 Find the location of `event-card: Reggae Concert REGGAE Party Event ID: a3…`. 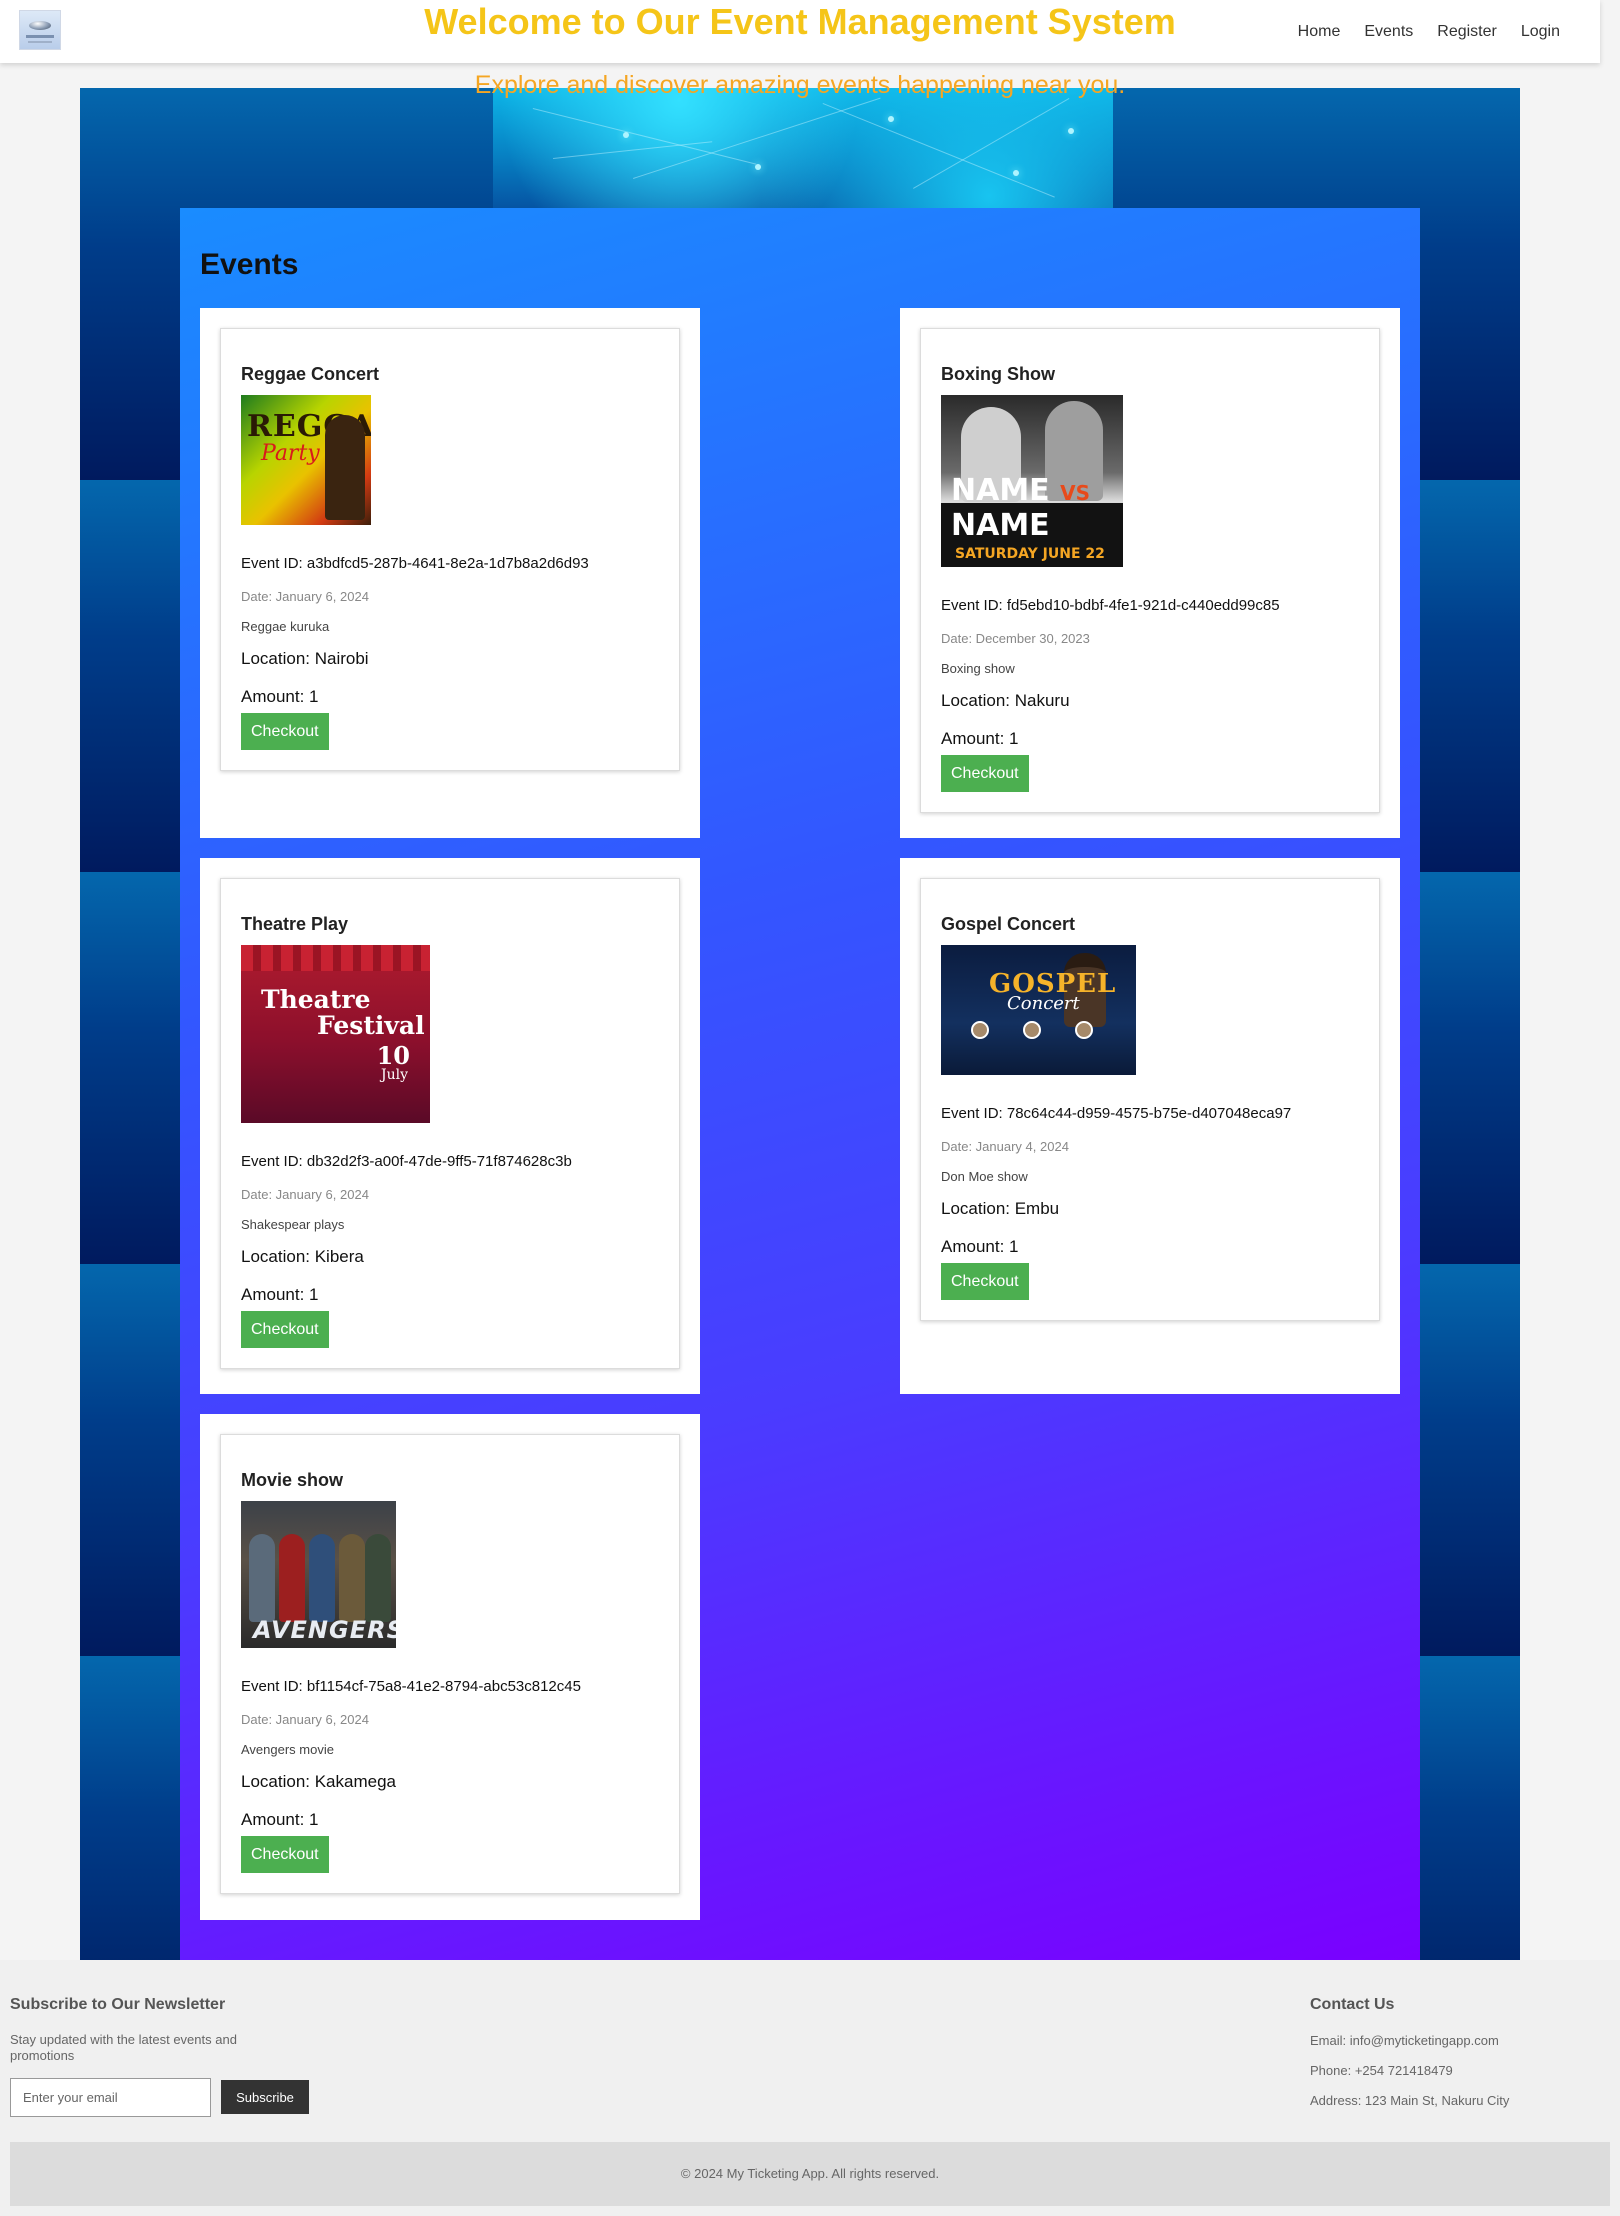

event-card: Reggae Concert REGGAE Party Event ID: a3… is located at coordinates (450, 573).